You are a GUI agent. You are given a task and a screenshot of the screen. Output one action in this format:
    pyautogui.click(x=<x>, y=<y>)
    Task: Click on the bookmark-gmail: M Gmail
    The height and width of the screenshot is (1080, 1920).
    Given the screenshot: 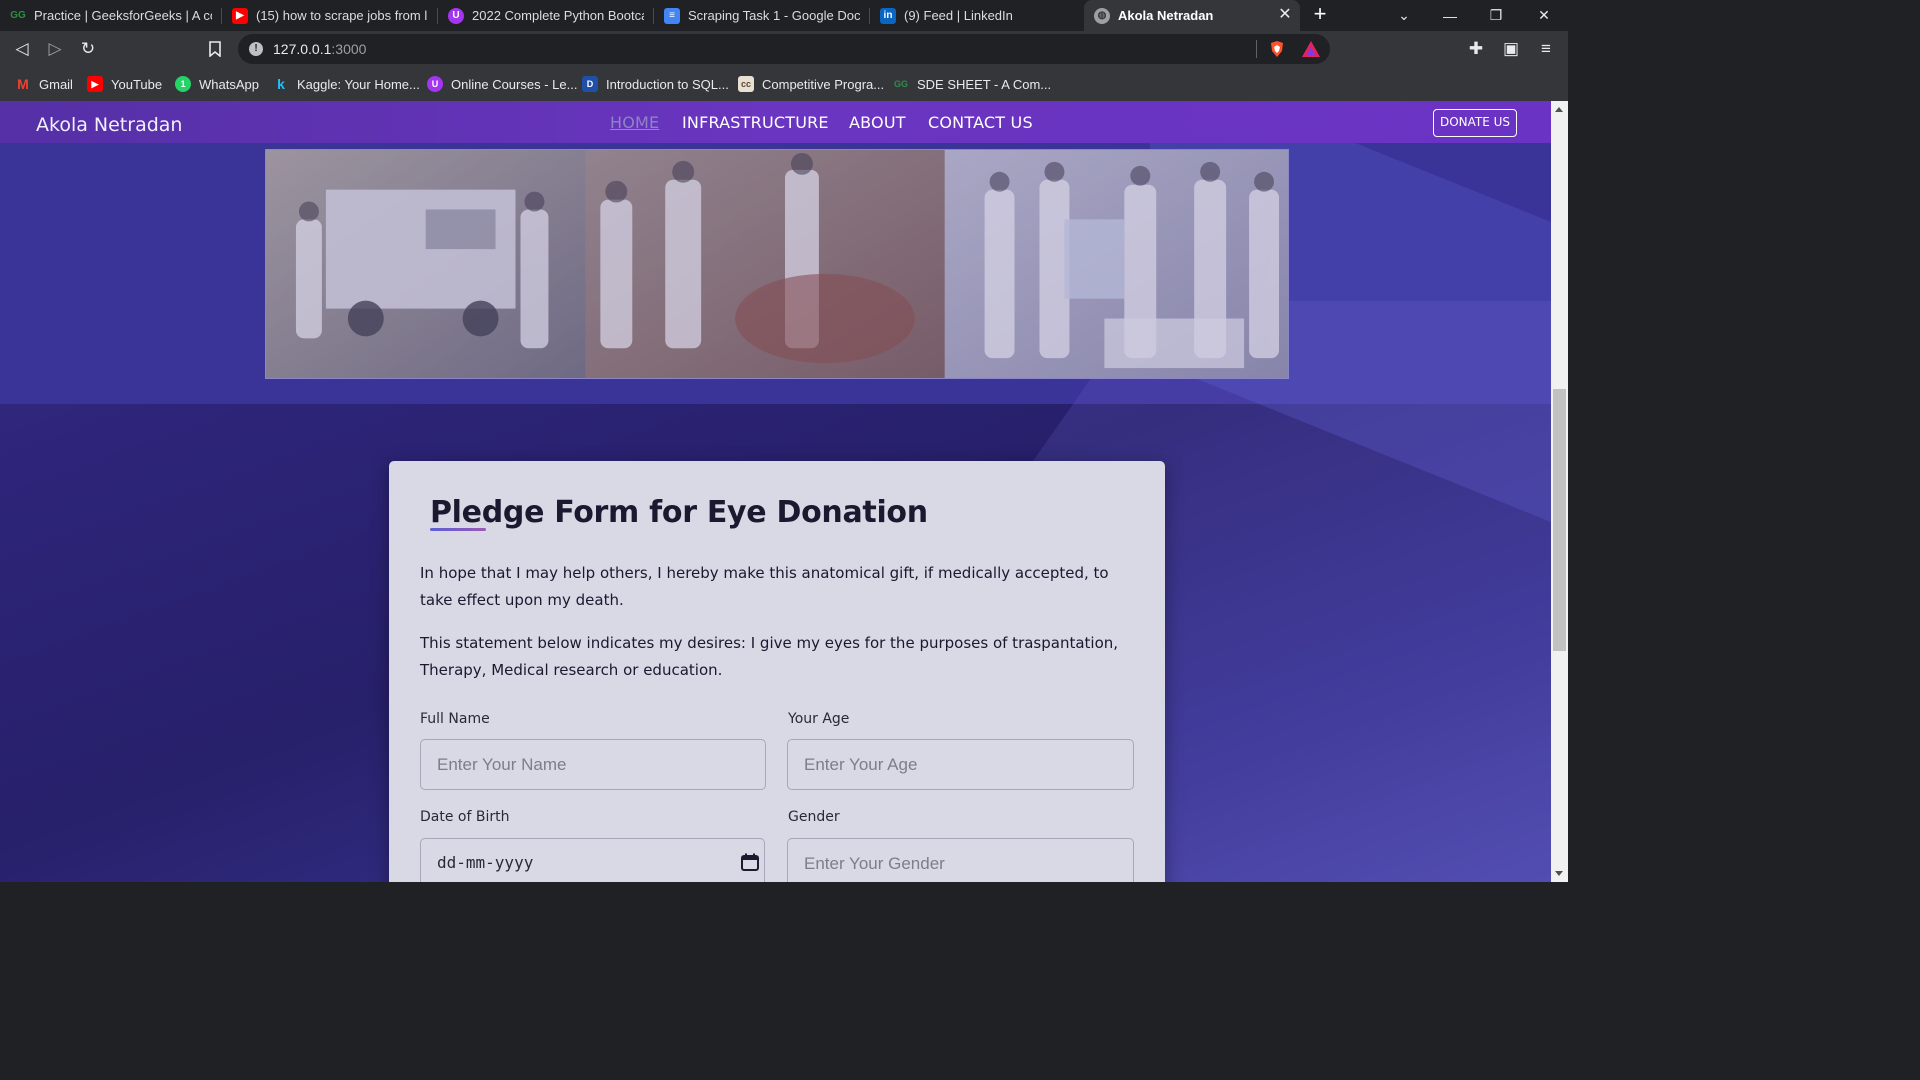 What is the action you would take?
    pyautogui.click(x=44, y=84)
    